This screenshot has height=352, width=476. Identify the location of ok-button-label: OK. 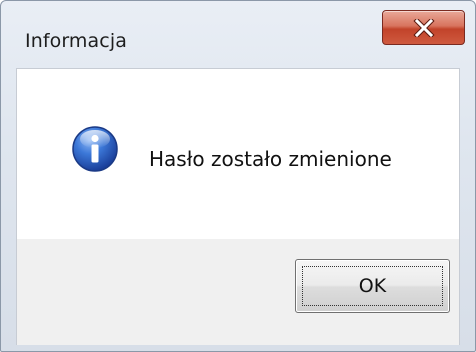
(372, 286).